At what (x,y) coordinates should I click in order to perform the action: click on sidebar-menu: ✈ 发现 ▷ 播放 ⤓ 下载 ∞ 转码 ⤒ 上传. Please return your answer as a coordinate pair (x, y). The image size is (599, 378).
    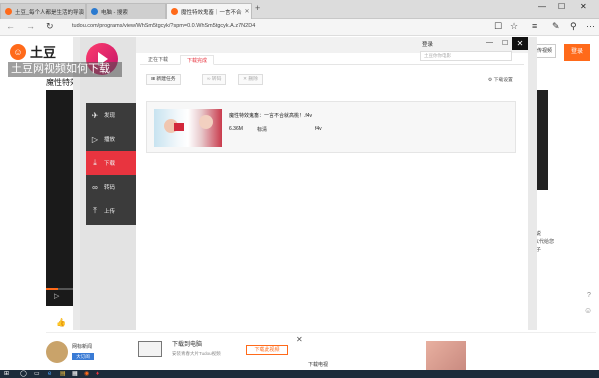
    Looking at the image, I should click on (111, 164).